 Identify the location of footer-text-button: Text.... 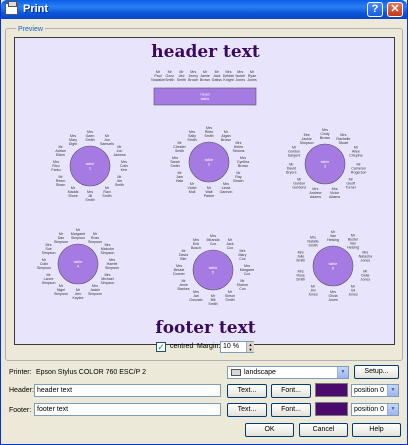
(247, 410).